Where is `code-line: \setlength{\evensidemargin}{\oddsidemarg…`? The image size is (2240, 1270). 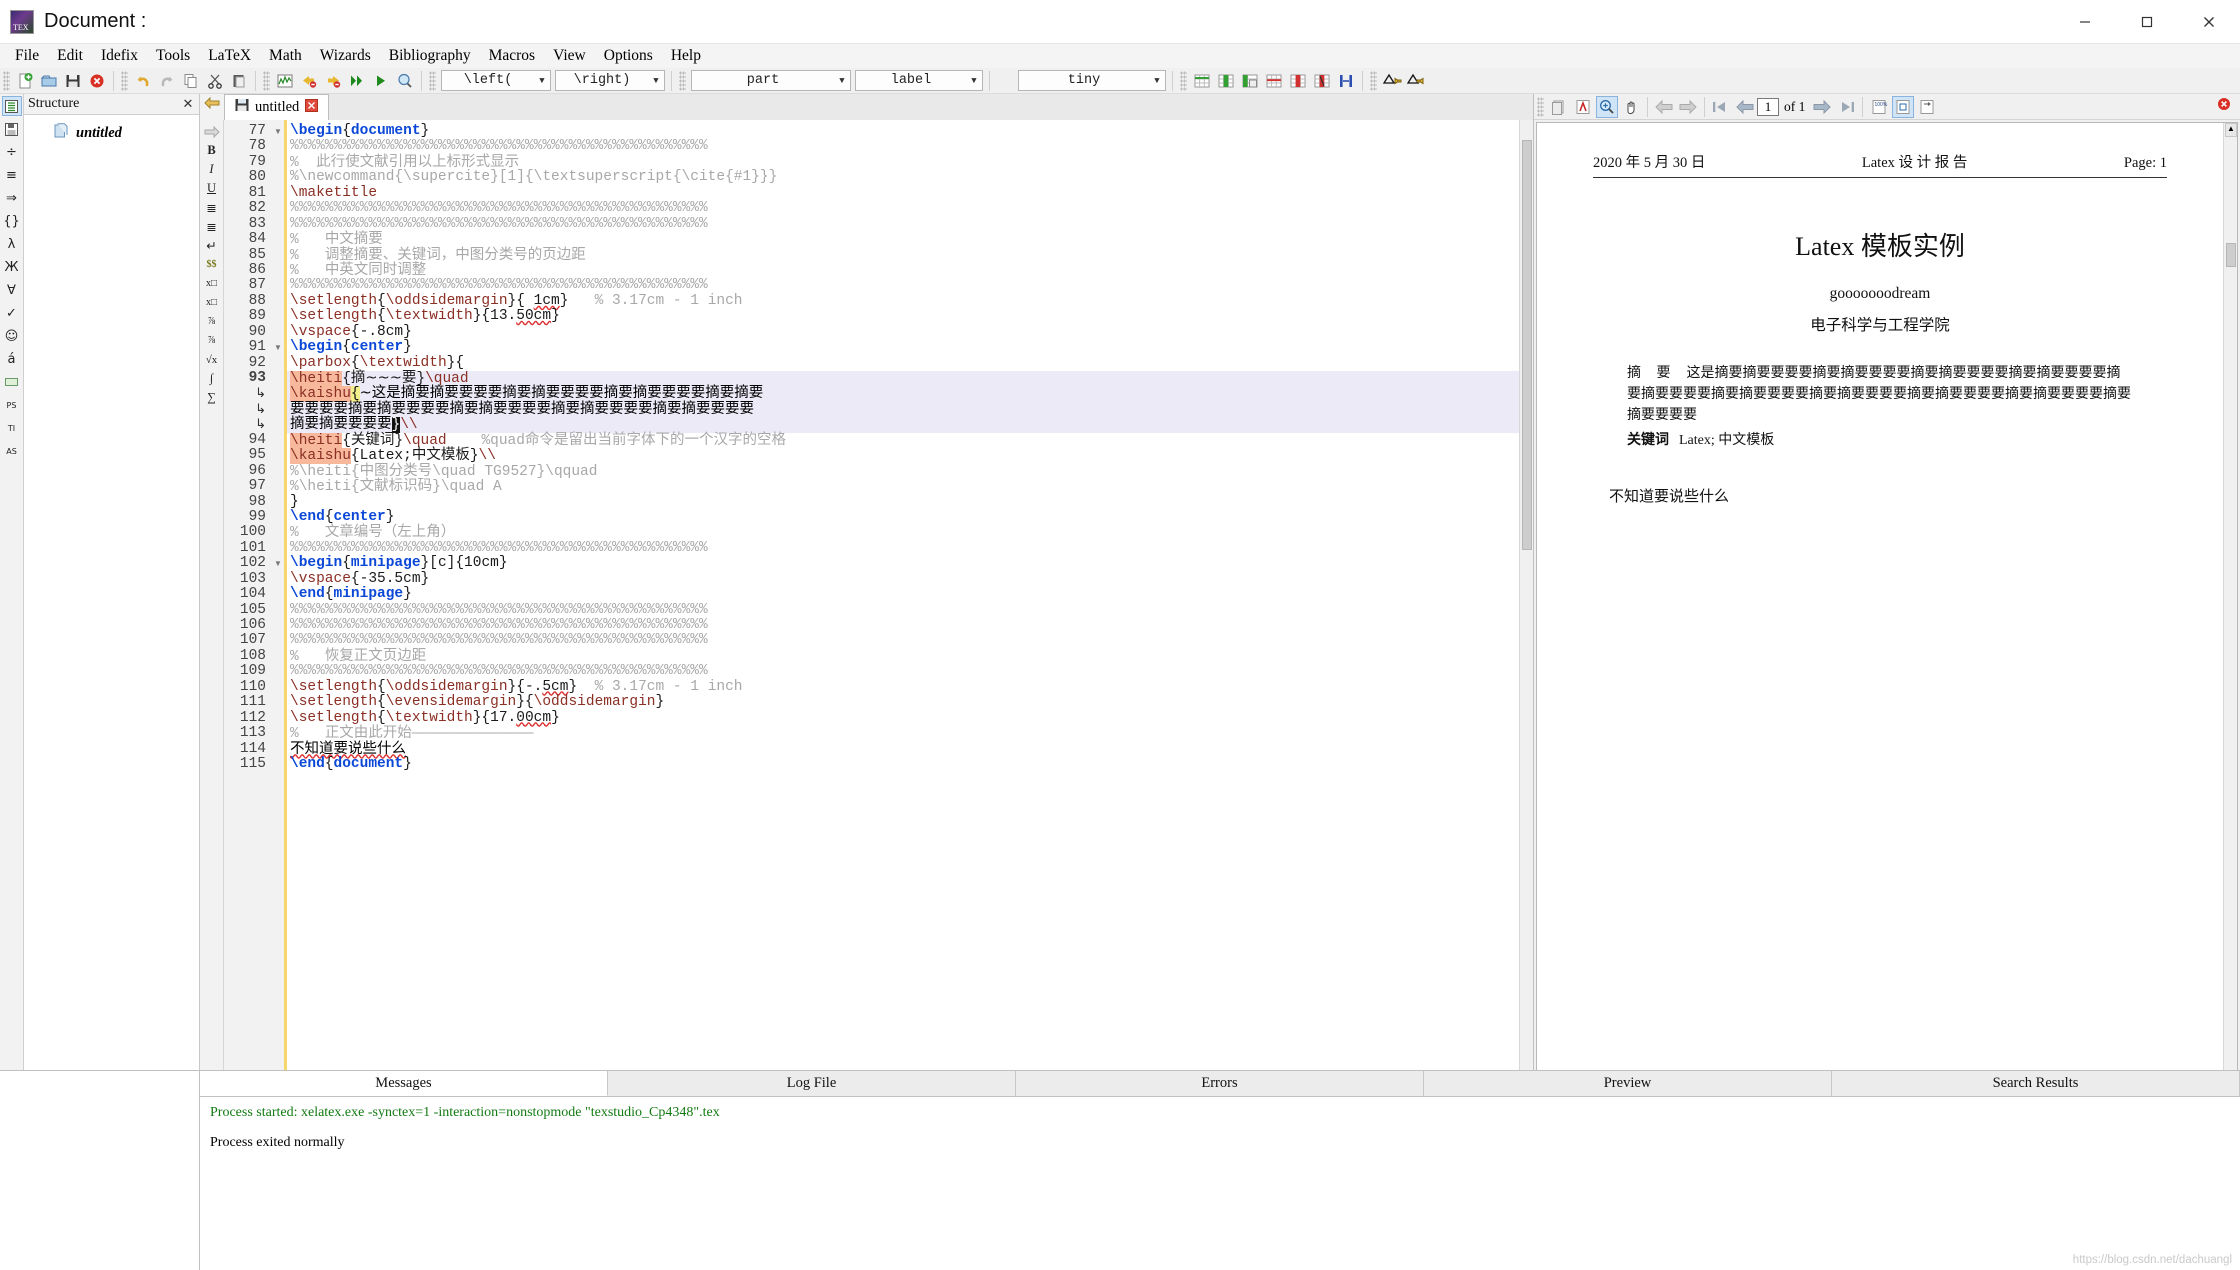
code-line: \setlength{\evensidemargin}{\oddsidemarg… is located at coordinates (903, 702).